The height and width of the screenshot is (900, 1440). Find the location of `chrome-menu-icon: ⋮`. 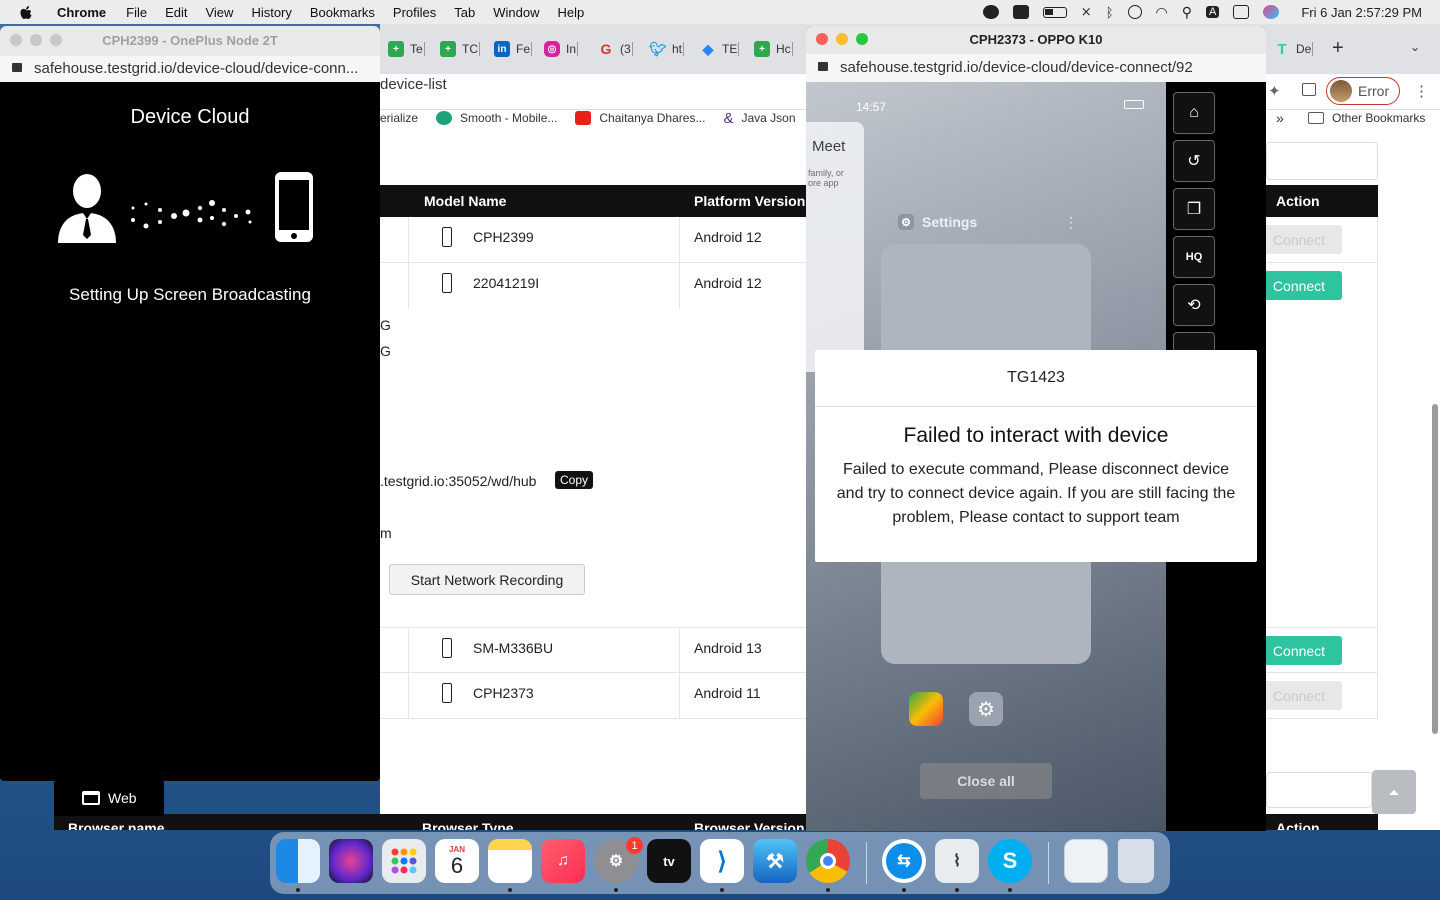

chrome-menu-icon: ⋮ is located at coordinates (1421, 91).